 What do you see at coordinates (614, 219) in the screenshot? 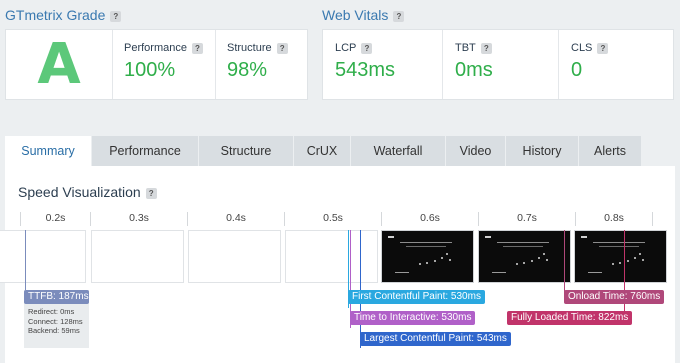
I see `tick-label: 0.8s` at bounding box center [614, 219].